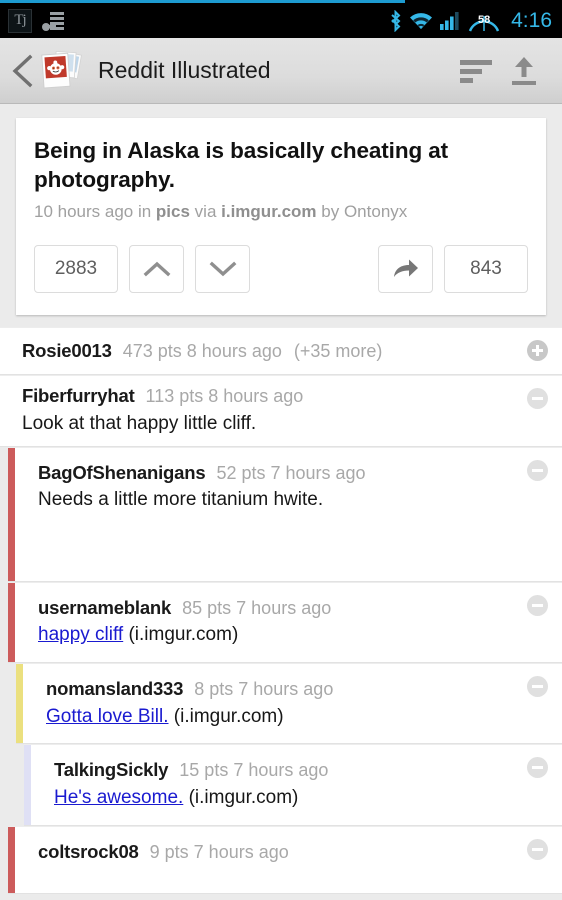  I want to click on sort-icon, so click(476, 71).